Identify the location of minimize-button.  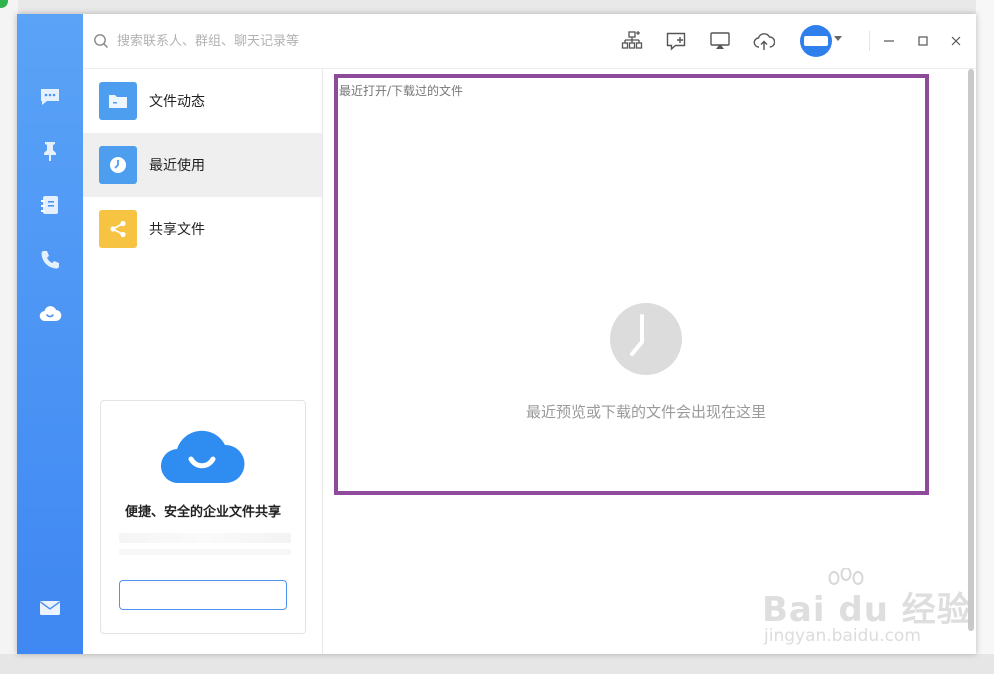
(889, 41).